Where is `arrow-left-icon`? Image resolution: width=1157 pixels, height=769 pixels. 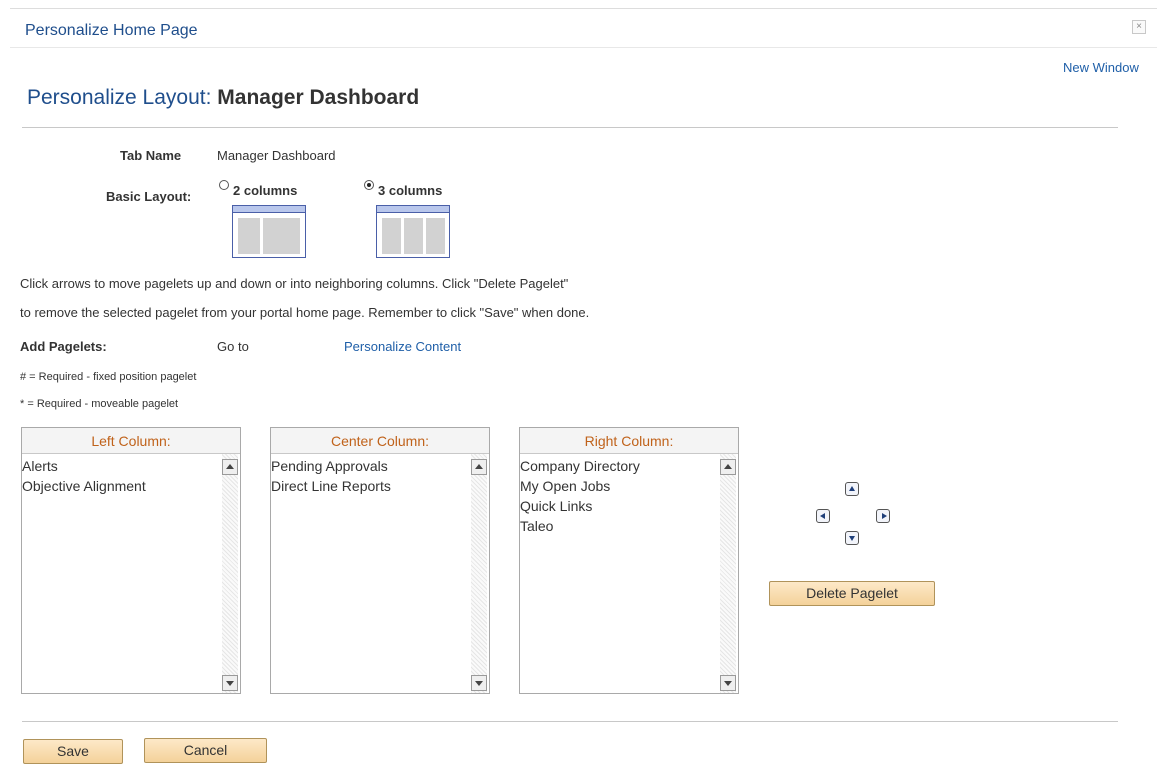
arrow-left-icon is located at coordinates (822, 516).